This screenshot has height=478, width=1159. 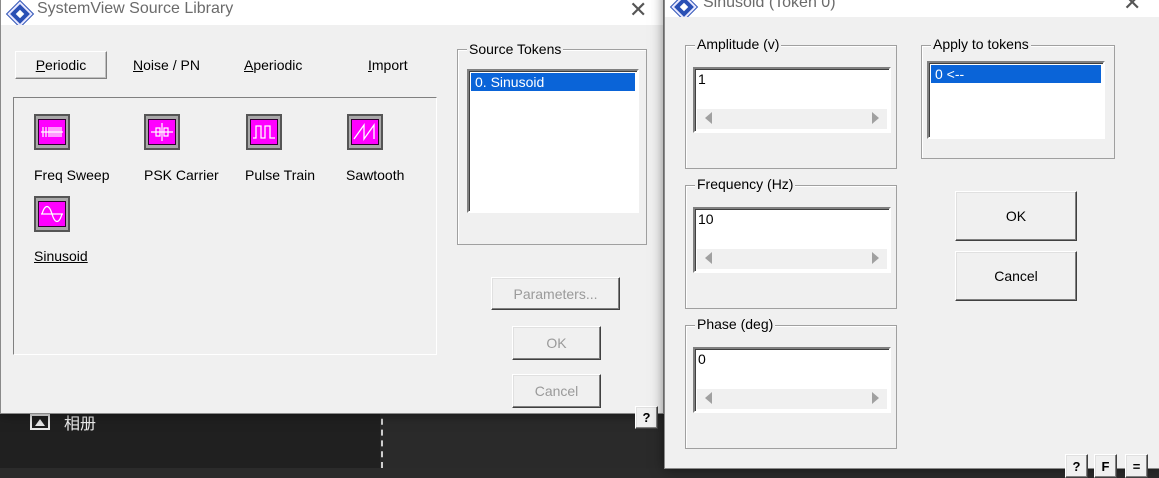 What do you see at coordinates (738, 44) in the screenshot?
I see `amplitude-label: Amplitude (v)` at bounding box center [738, 44].